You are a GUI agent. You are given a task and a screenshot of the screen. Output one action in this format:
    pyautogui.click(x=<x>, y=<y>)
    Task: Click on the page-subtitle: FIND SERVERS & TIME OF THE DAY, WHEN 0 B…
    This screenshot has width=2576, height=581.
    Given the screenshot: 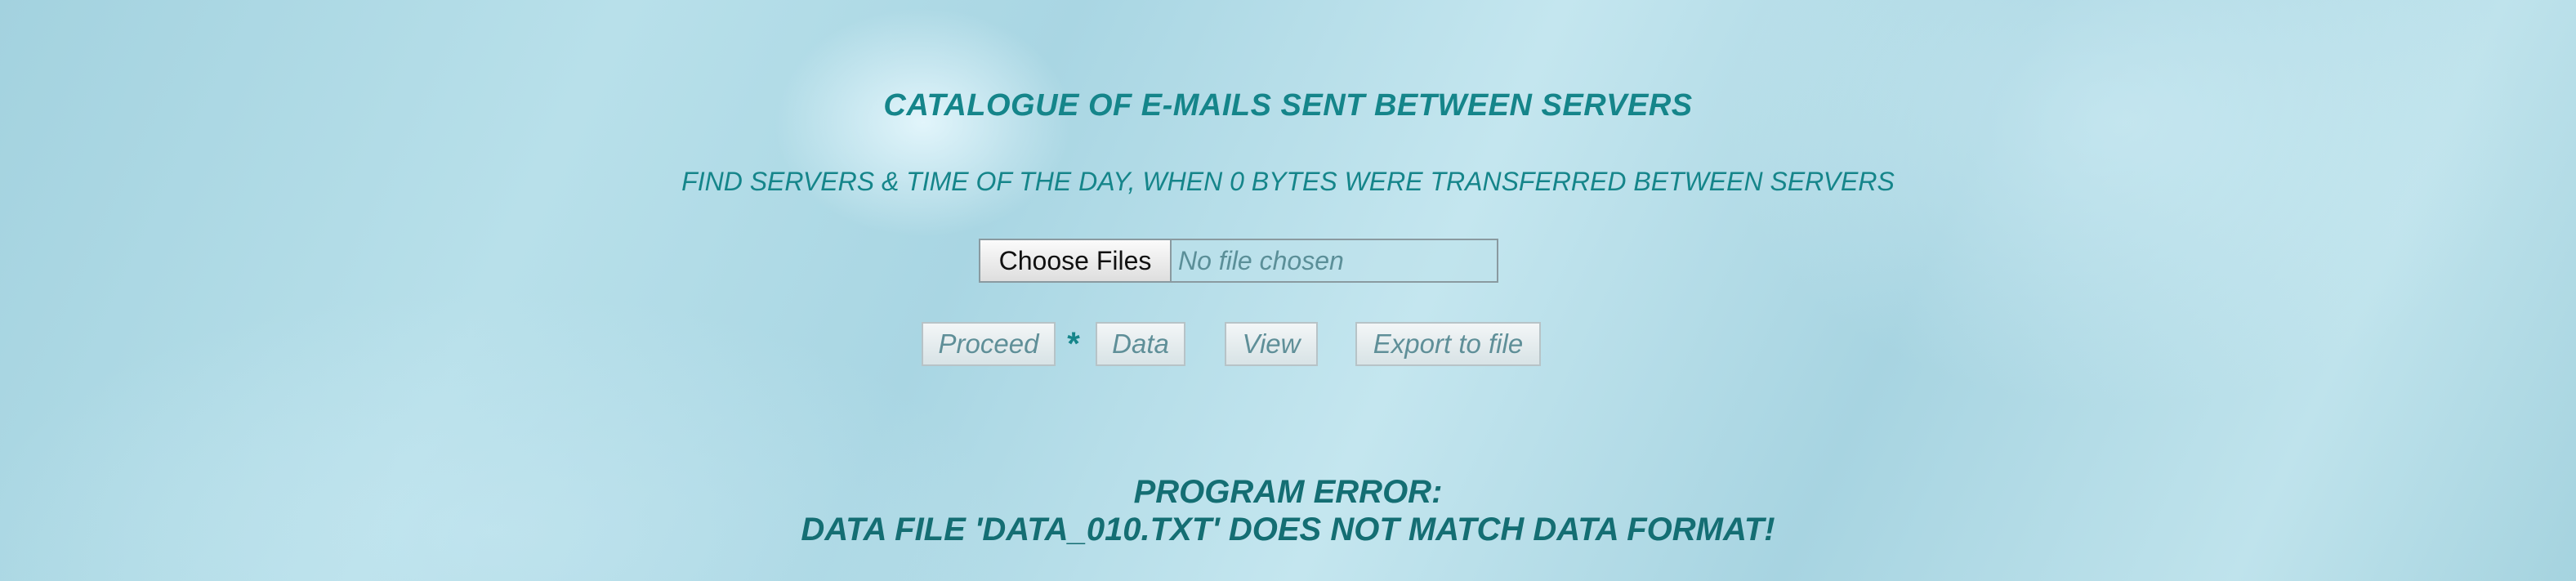 What is the action you would take?
    pyautogui.click(x=1288, y=181)
    